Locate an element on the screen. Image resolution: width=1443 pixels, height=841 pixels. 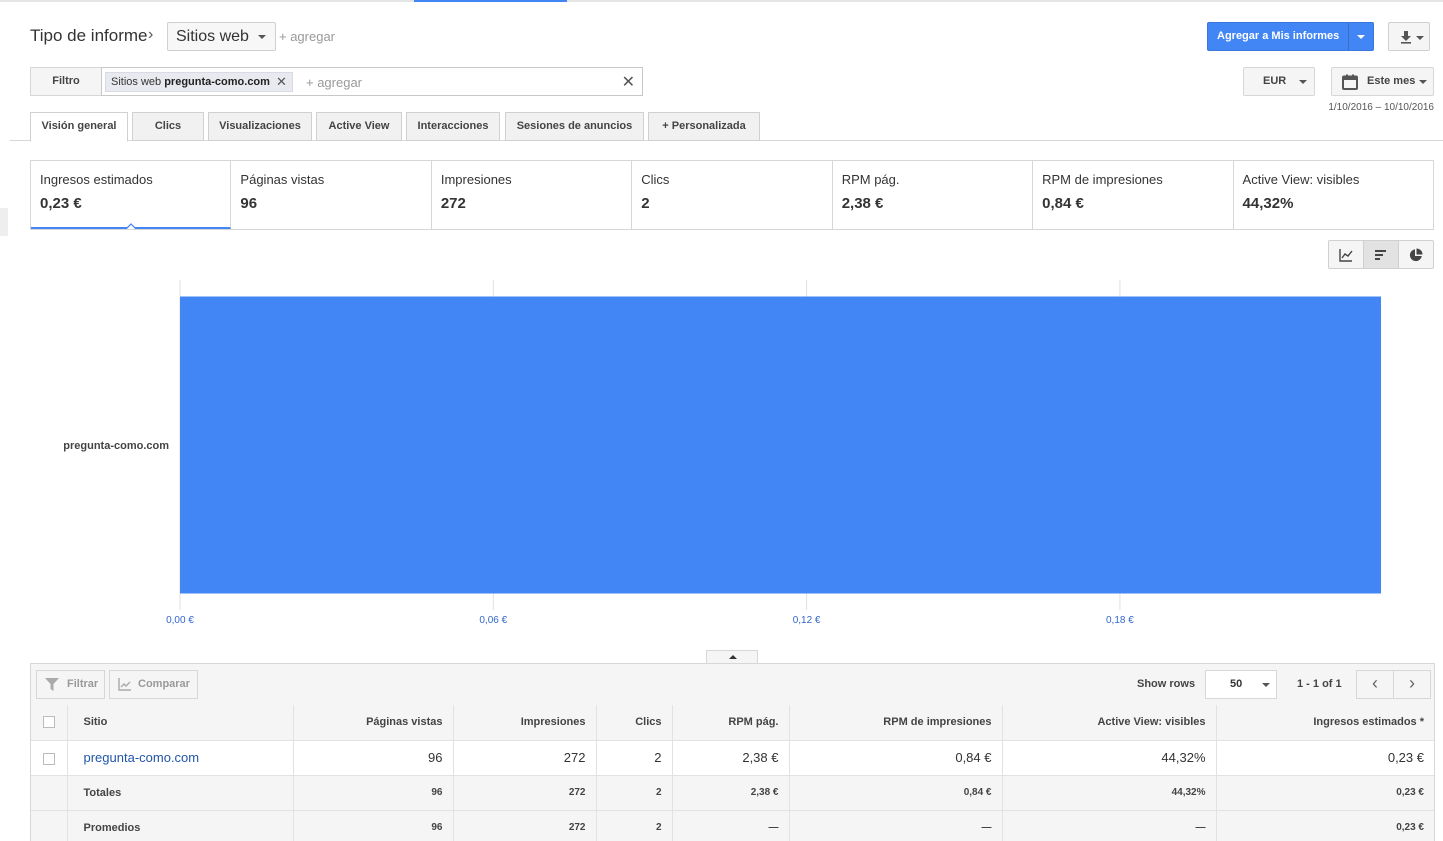
collapse-chart-handle is located at coordinates (732, 657).